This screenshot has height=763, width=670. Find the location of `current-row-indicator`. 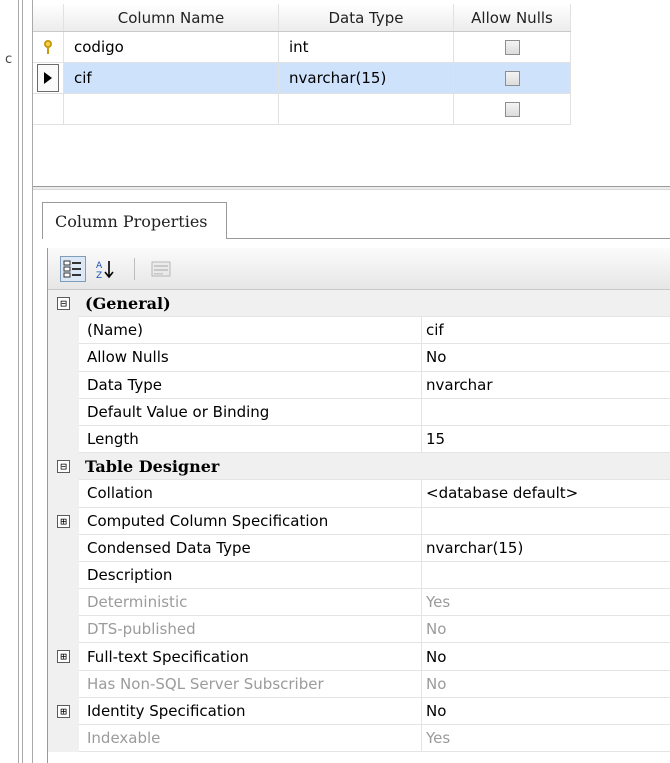

current-row-indicator is located at coordinates (48, 78).